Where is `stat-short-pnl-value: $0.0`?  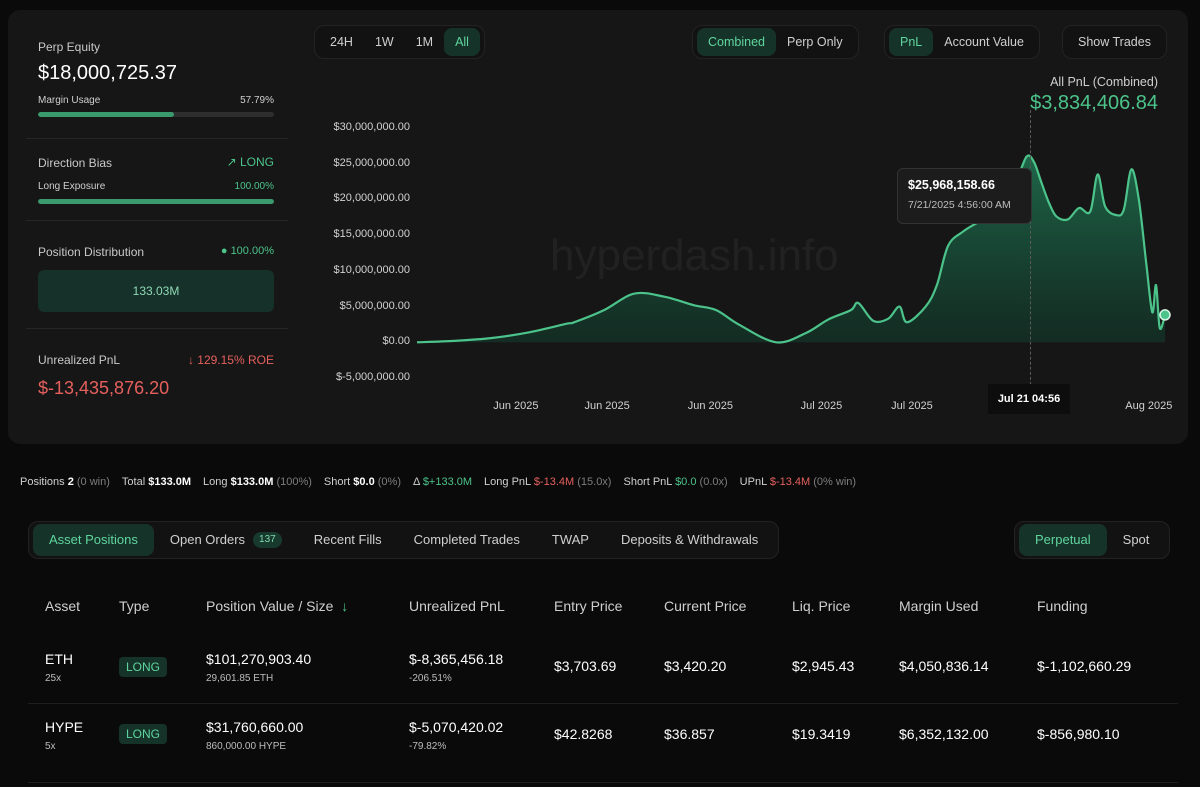
stat-short-pnl-value: $0.0 is located at coordinates (686, 482).